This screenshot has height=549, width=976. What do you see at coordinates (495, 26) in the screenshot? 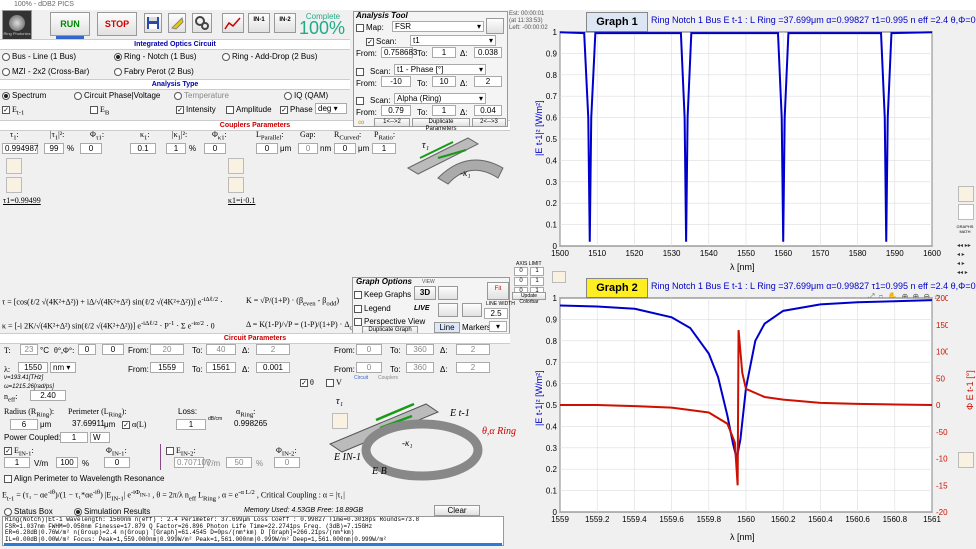
I see `map-graph-icon` at bounding box center [495, 26].